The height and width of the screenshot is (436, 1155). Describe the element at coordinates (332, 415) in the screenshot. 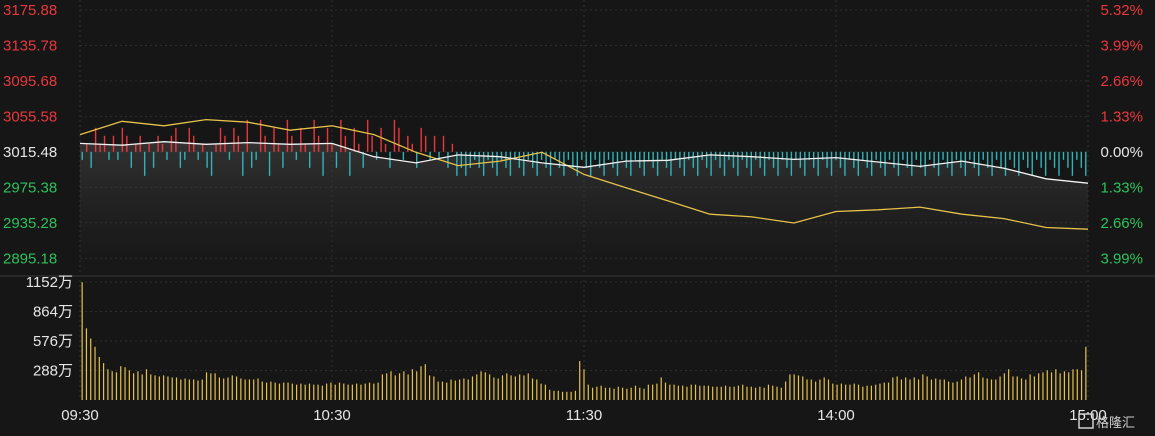

I see `x-tick-label: 10:30` at that location.